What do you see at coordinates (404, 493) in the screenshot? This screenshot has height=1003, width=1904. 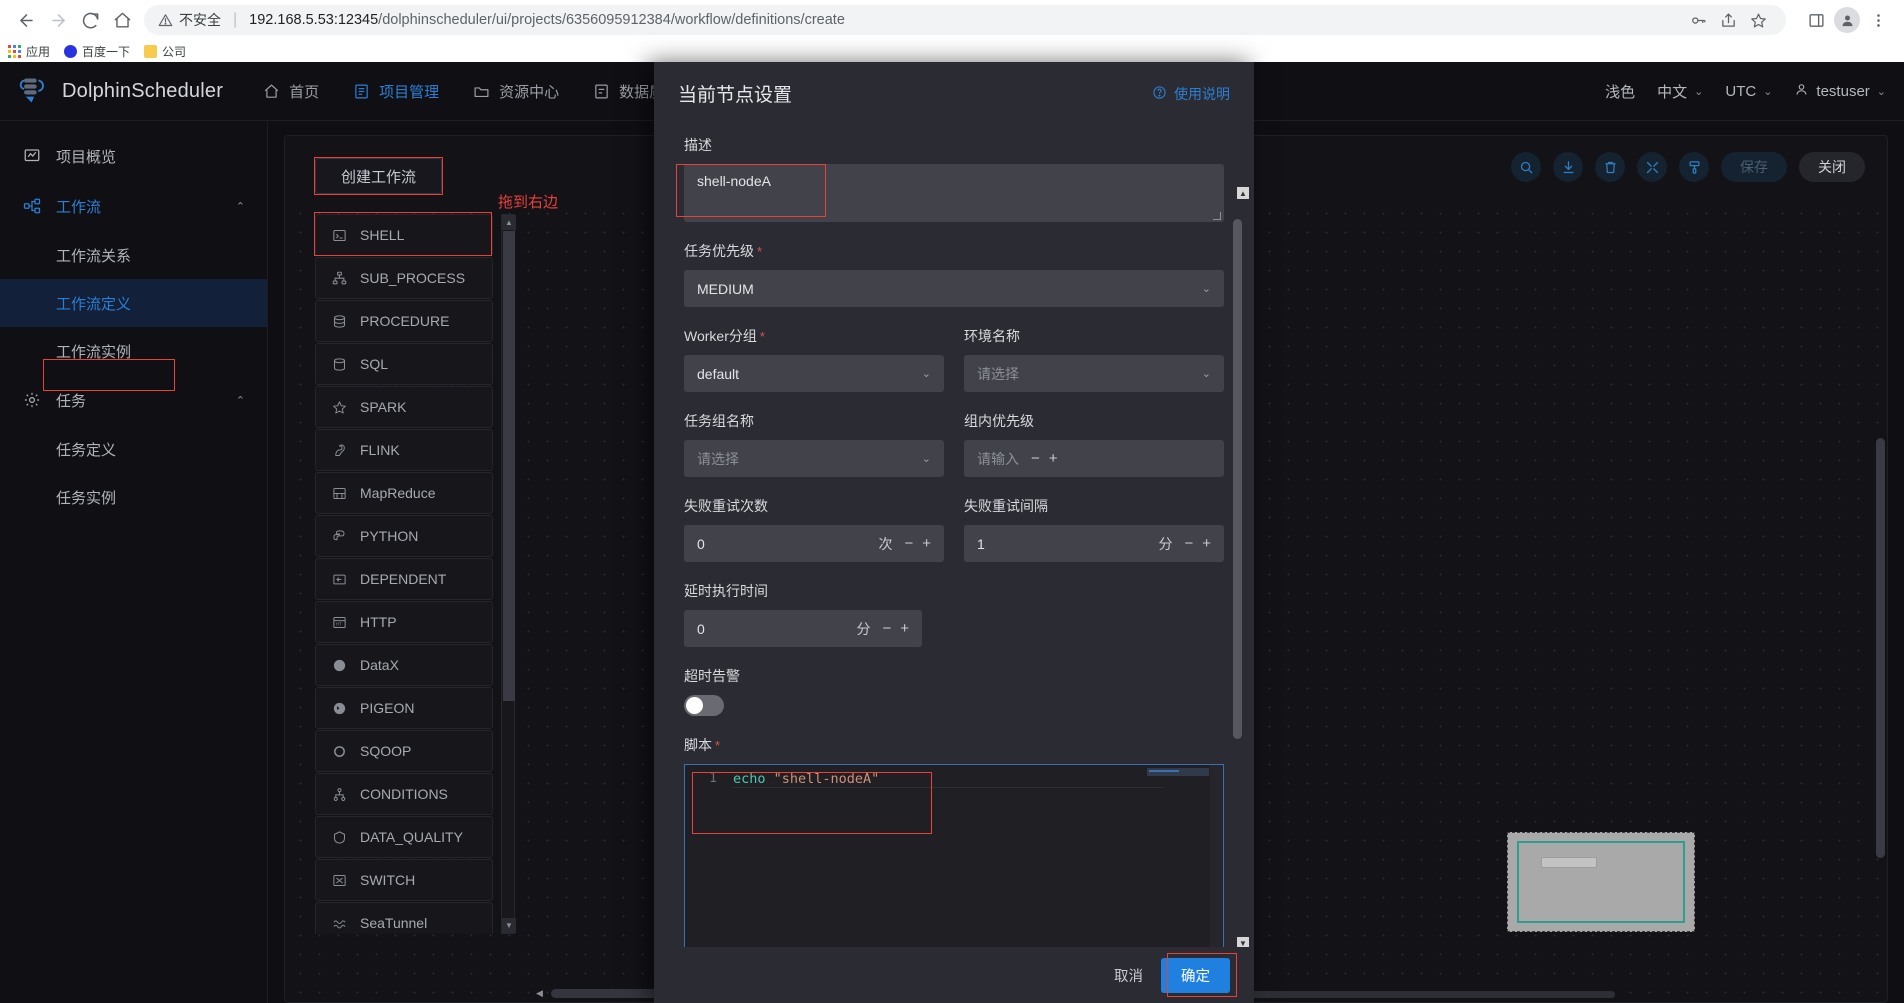 I see `task-type-mapreduce: MapReduce` at bounding box center [404, 493].